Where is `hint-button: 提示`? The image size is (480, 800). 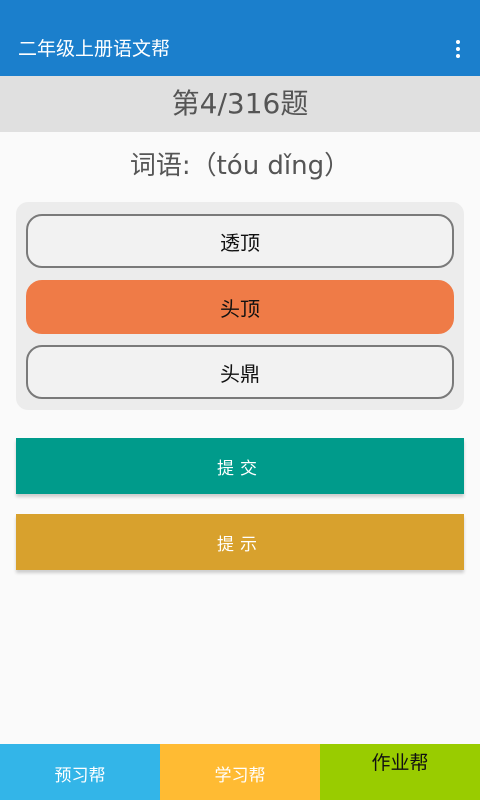 hint-button: 提示 is located at coordinates (240, 542).